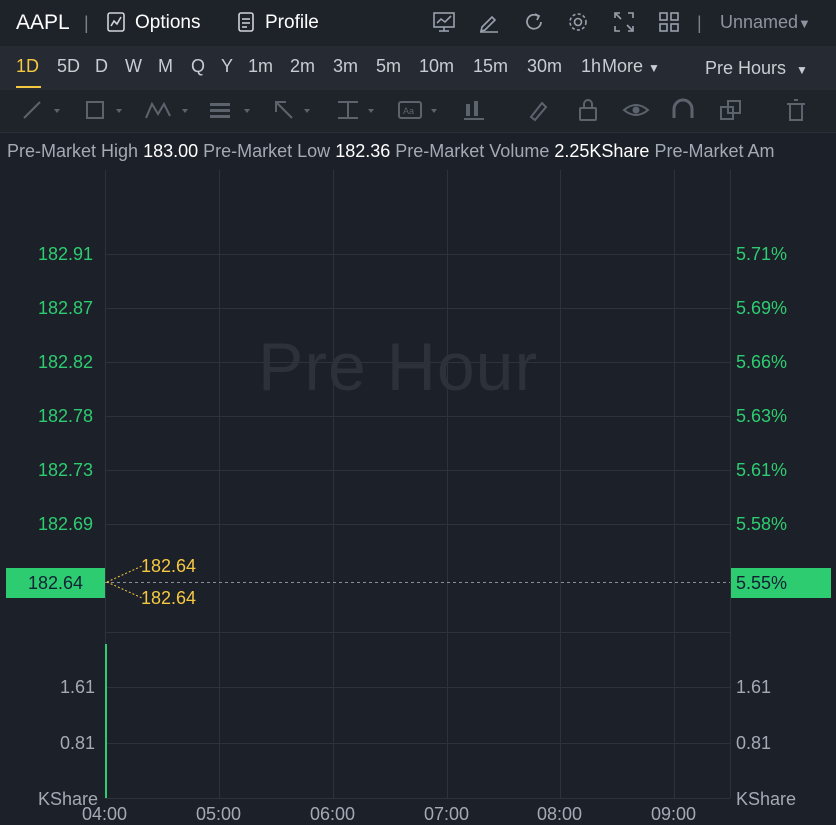  What do you see at coordinates (669, 22) in the screenshot?
I see `layout-grid-icon` at bounding box center [669, 22].